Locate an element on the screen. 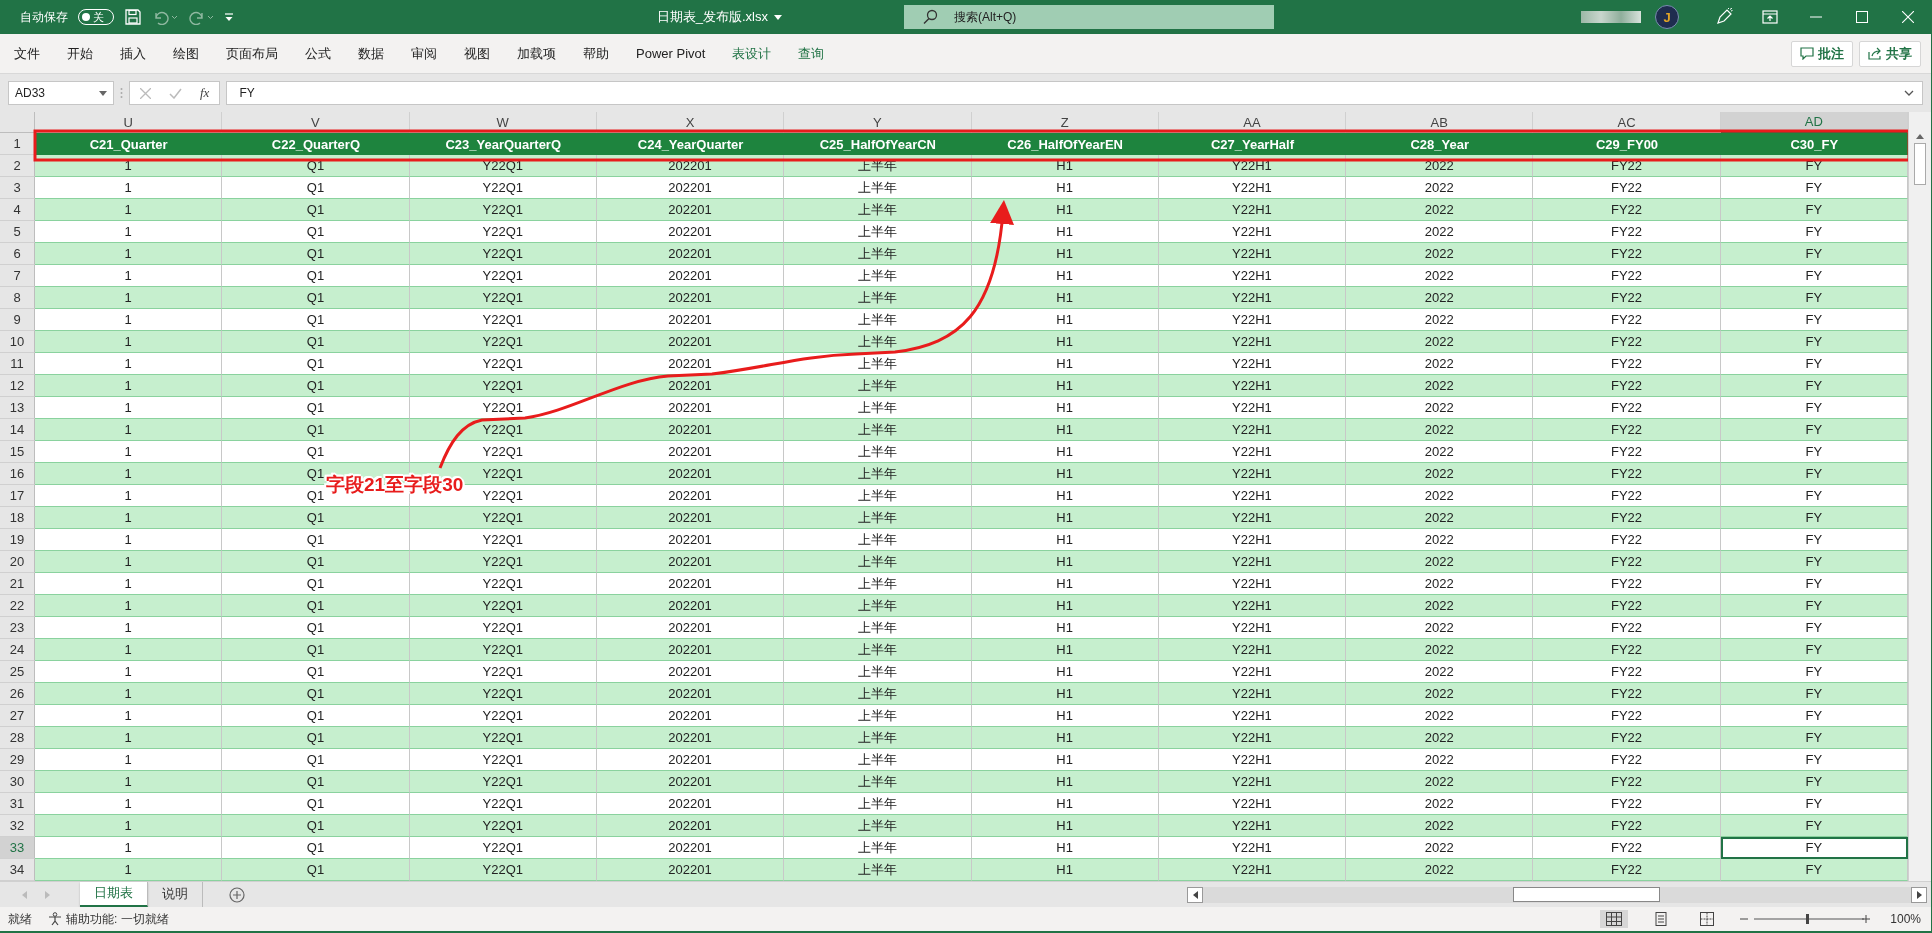  page-break-icon is located at coordinates (1707, 919).